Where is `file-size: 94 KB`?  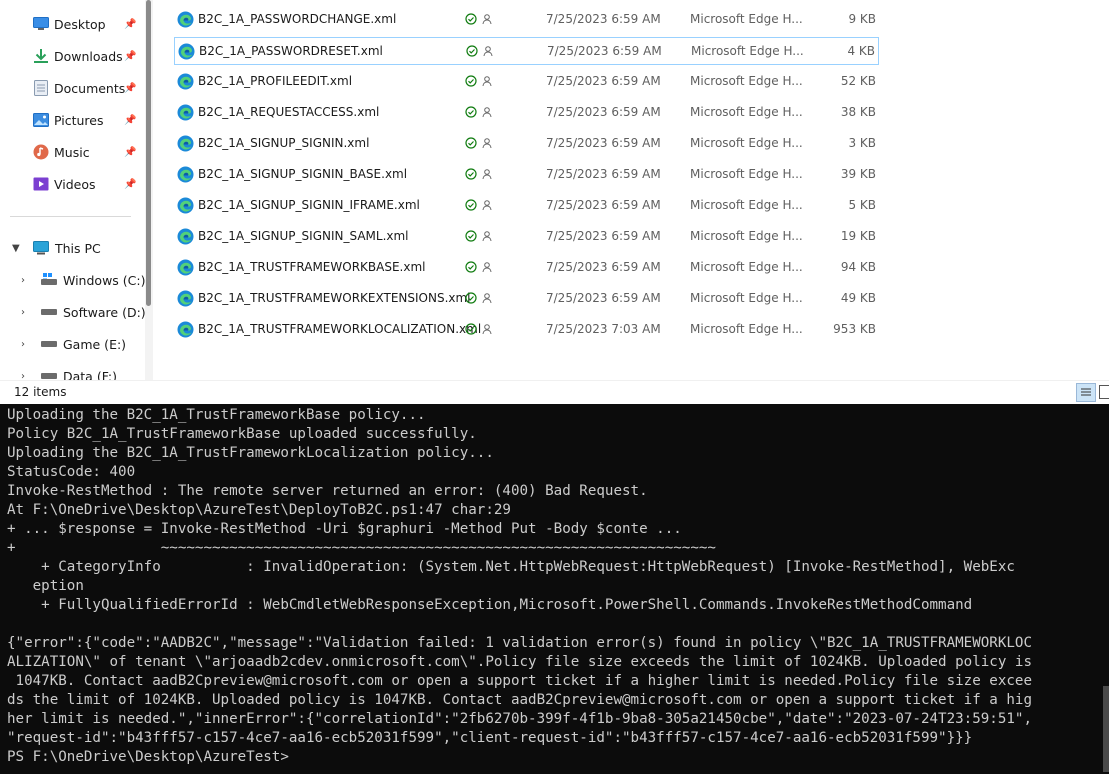
file-size: 94 KB is located at coordinates (858, 267).